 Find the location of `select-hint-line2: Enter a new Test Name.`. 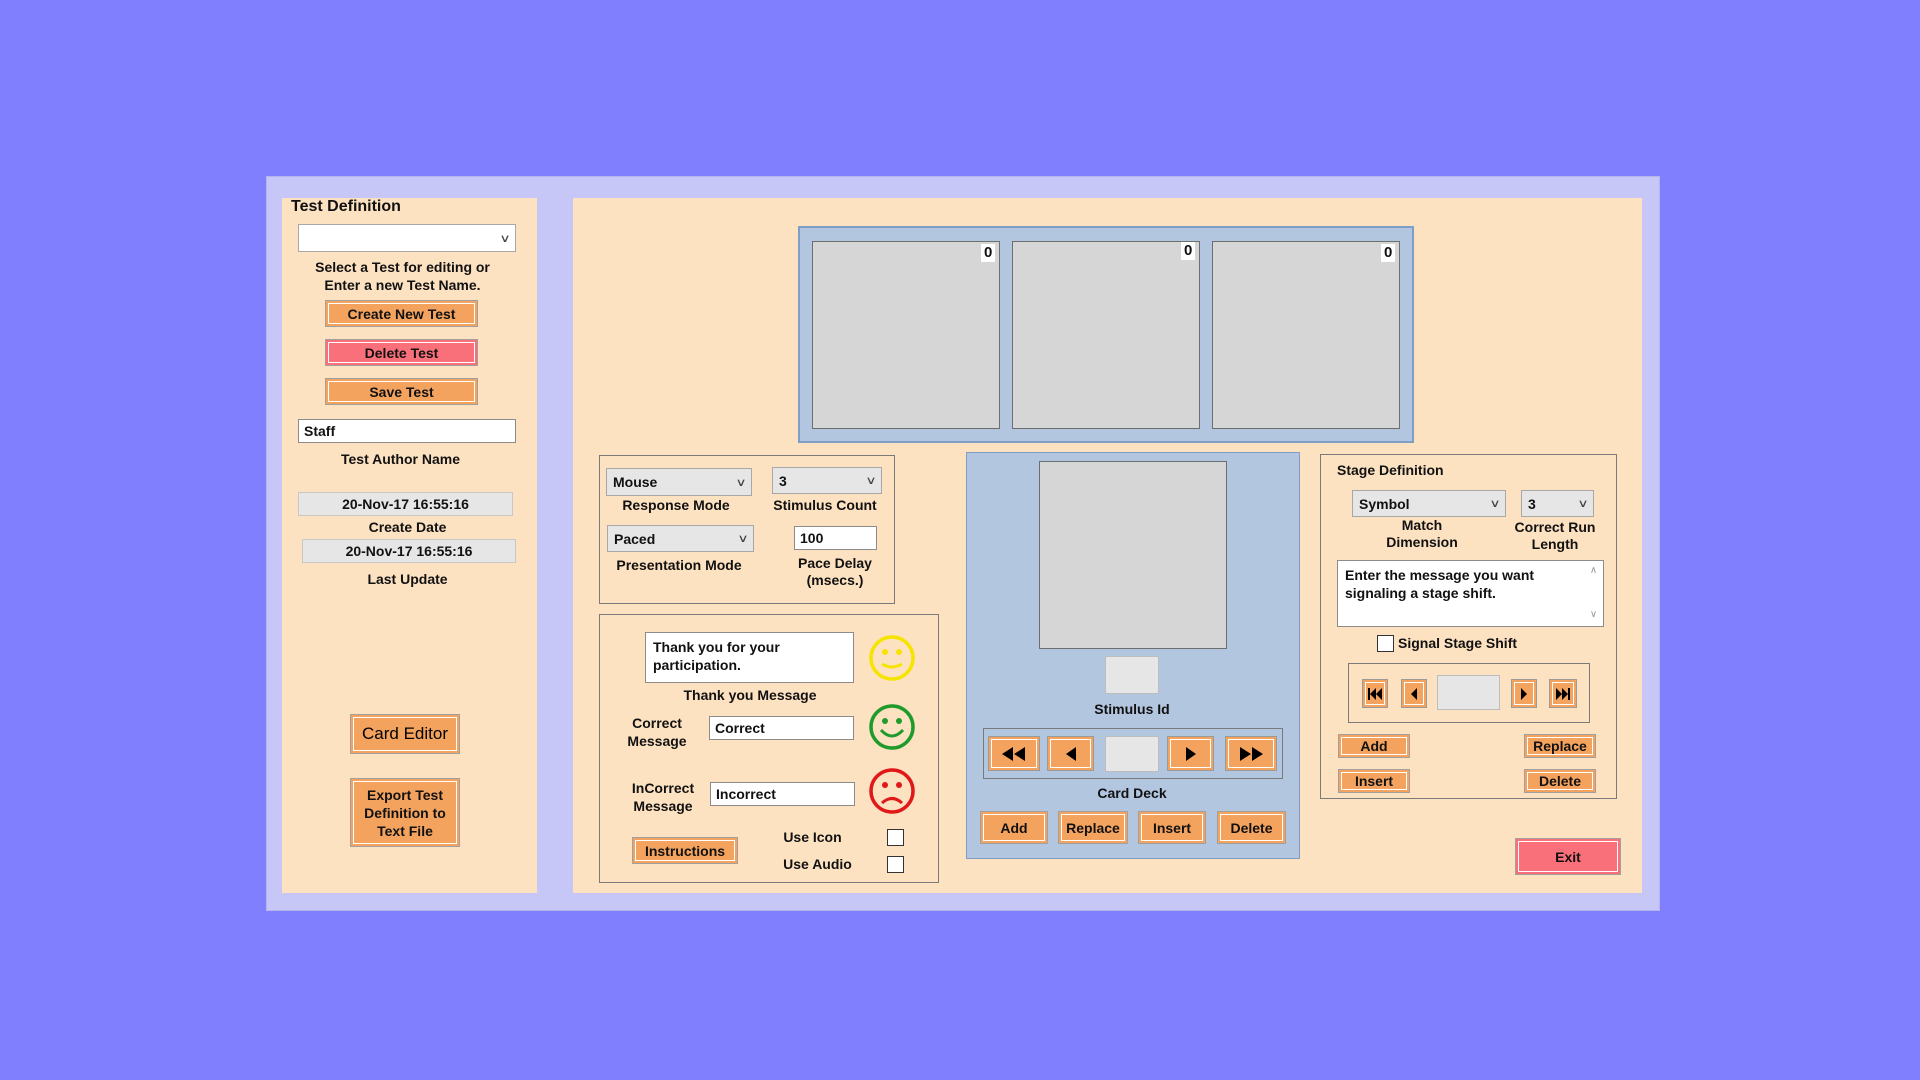

select-hint-line2: Enter a new Test Name. is located at coordinates (402, 285).